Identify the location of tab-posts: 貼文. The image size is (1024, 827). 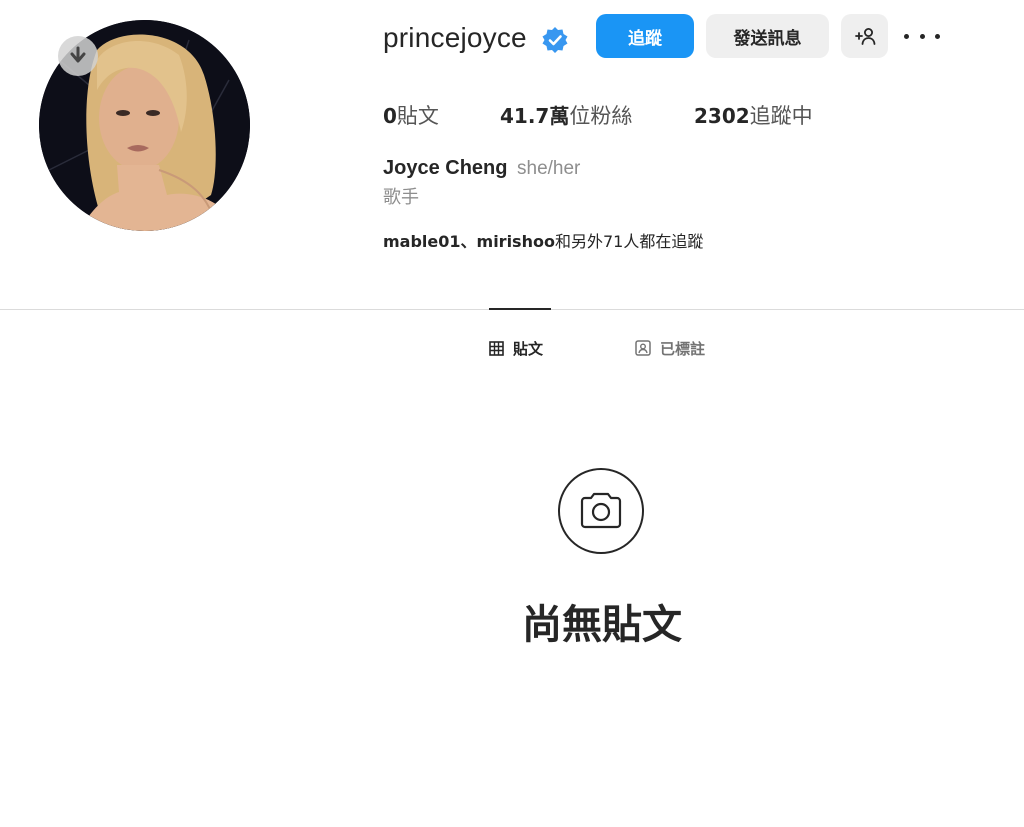
(516, 348).